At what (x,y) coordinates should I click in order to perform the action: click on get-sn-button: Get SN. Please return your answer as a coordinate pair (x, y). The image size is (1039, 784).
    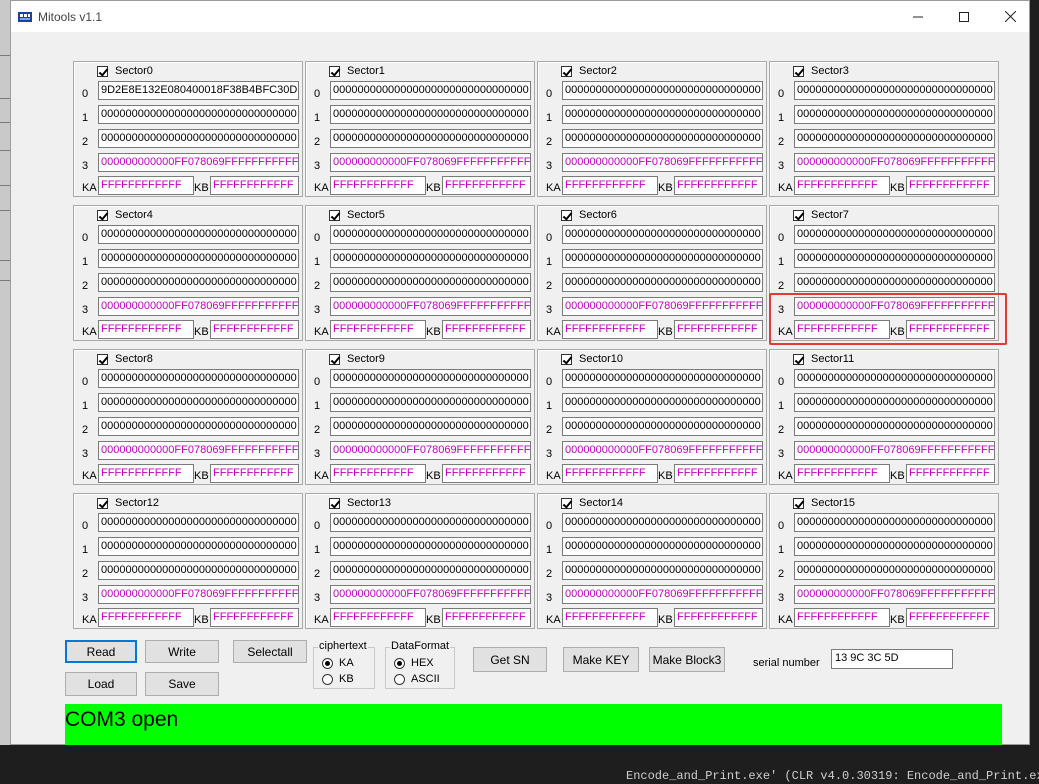
    Looking at the image, I should click on (510, 659).